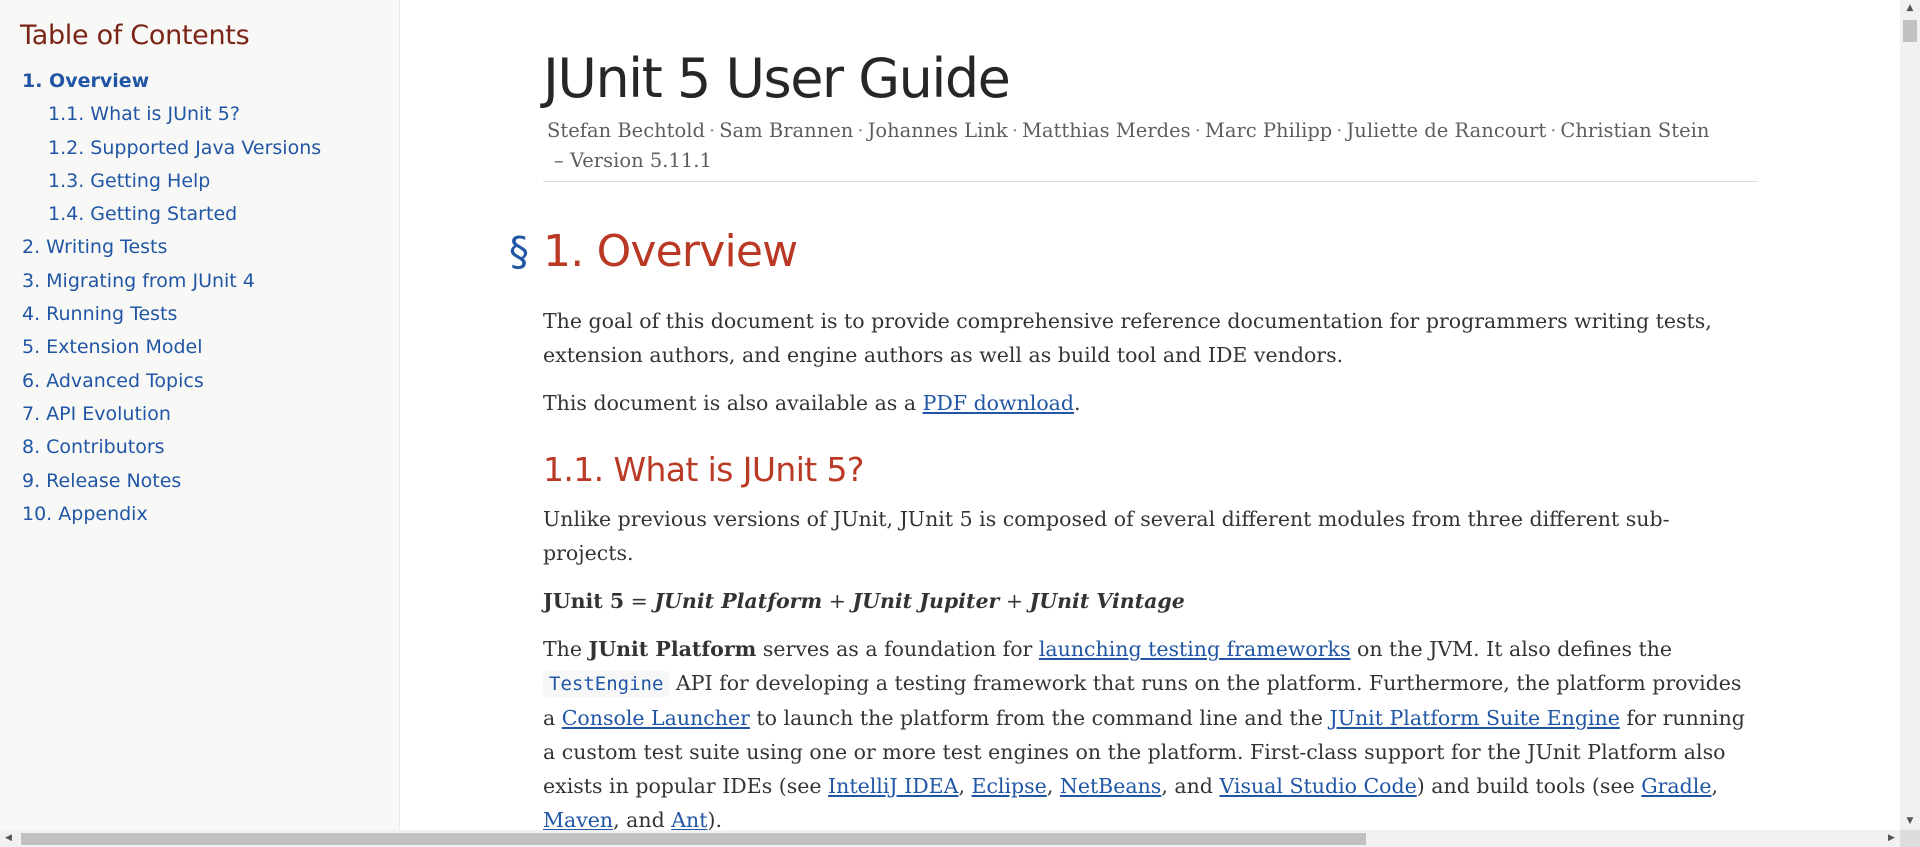 The height and width of the screenshot is (847, 1920). I want to click on scrollbar-corner, so click(1910, 838).